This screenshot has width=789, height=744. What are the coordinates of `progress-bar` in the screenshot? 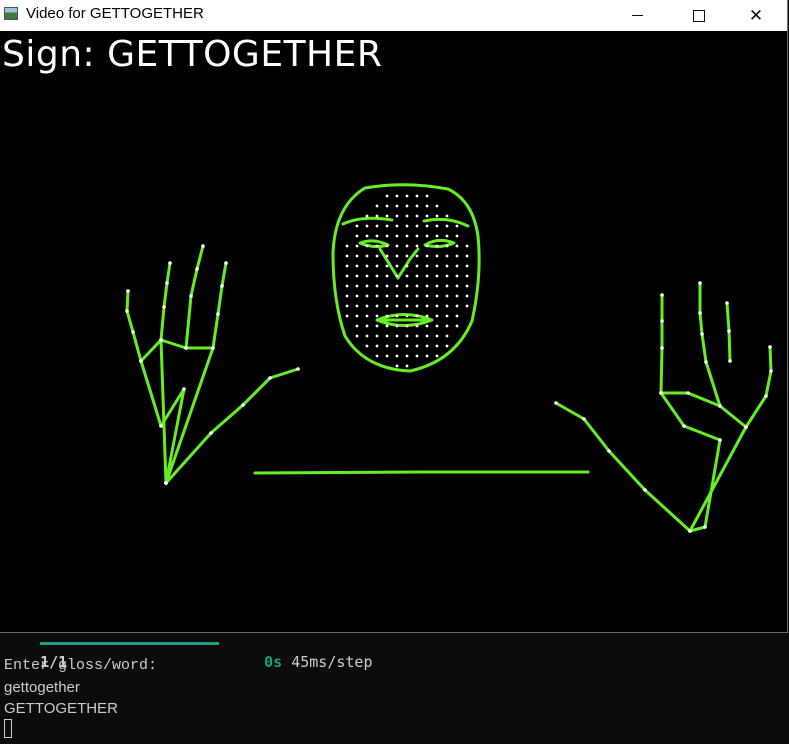 It's located at (129, 643).